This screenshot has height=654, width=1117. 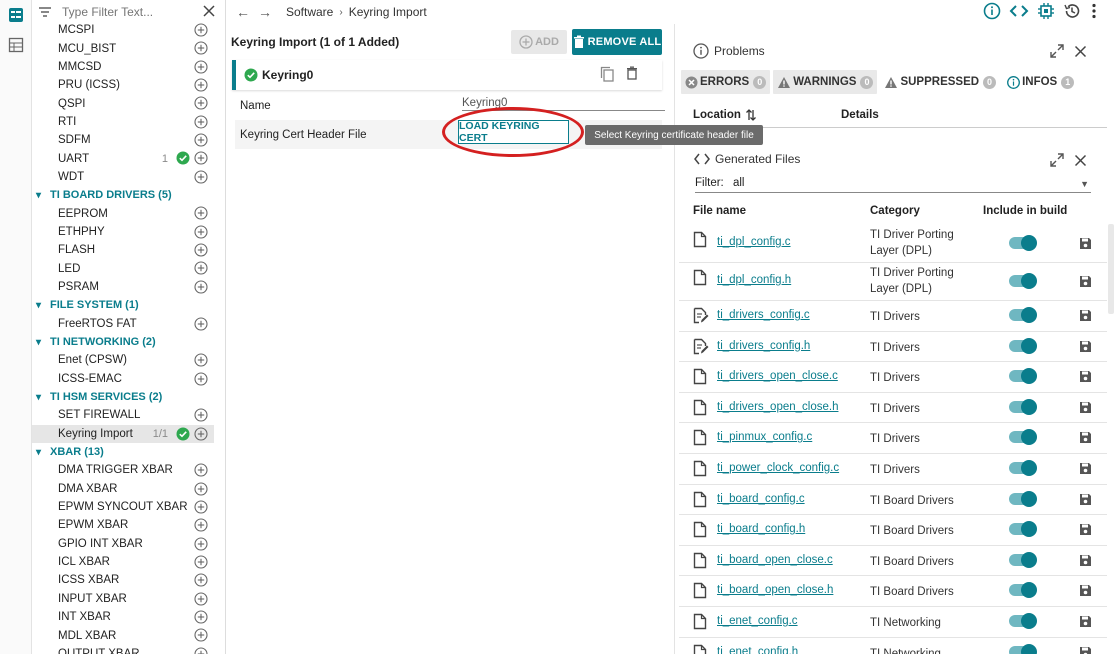 What do you see at coordinates (447, 75) in the screenshot?
I see `instance-header: Keyring0` at bounding box center [447, 75].